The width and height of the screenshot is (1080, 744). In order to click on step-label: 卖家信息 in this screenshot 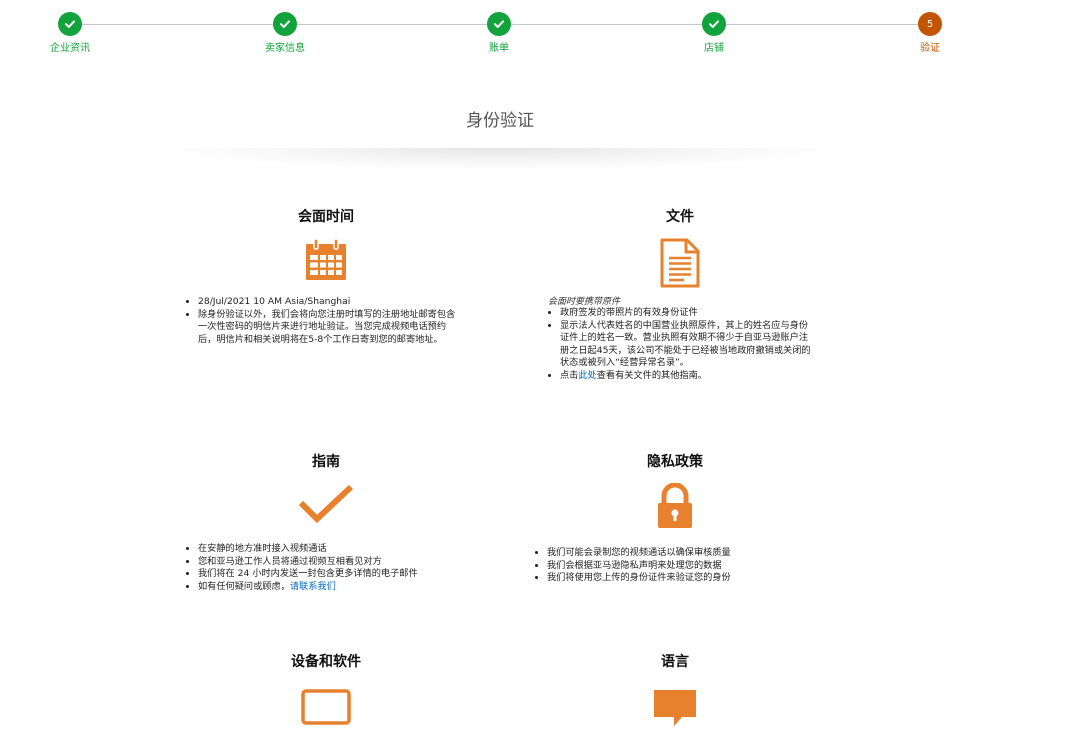, I will do `click(285, 48)`.